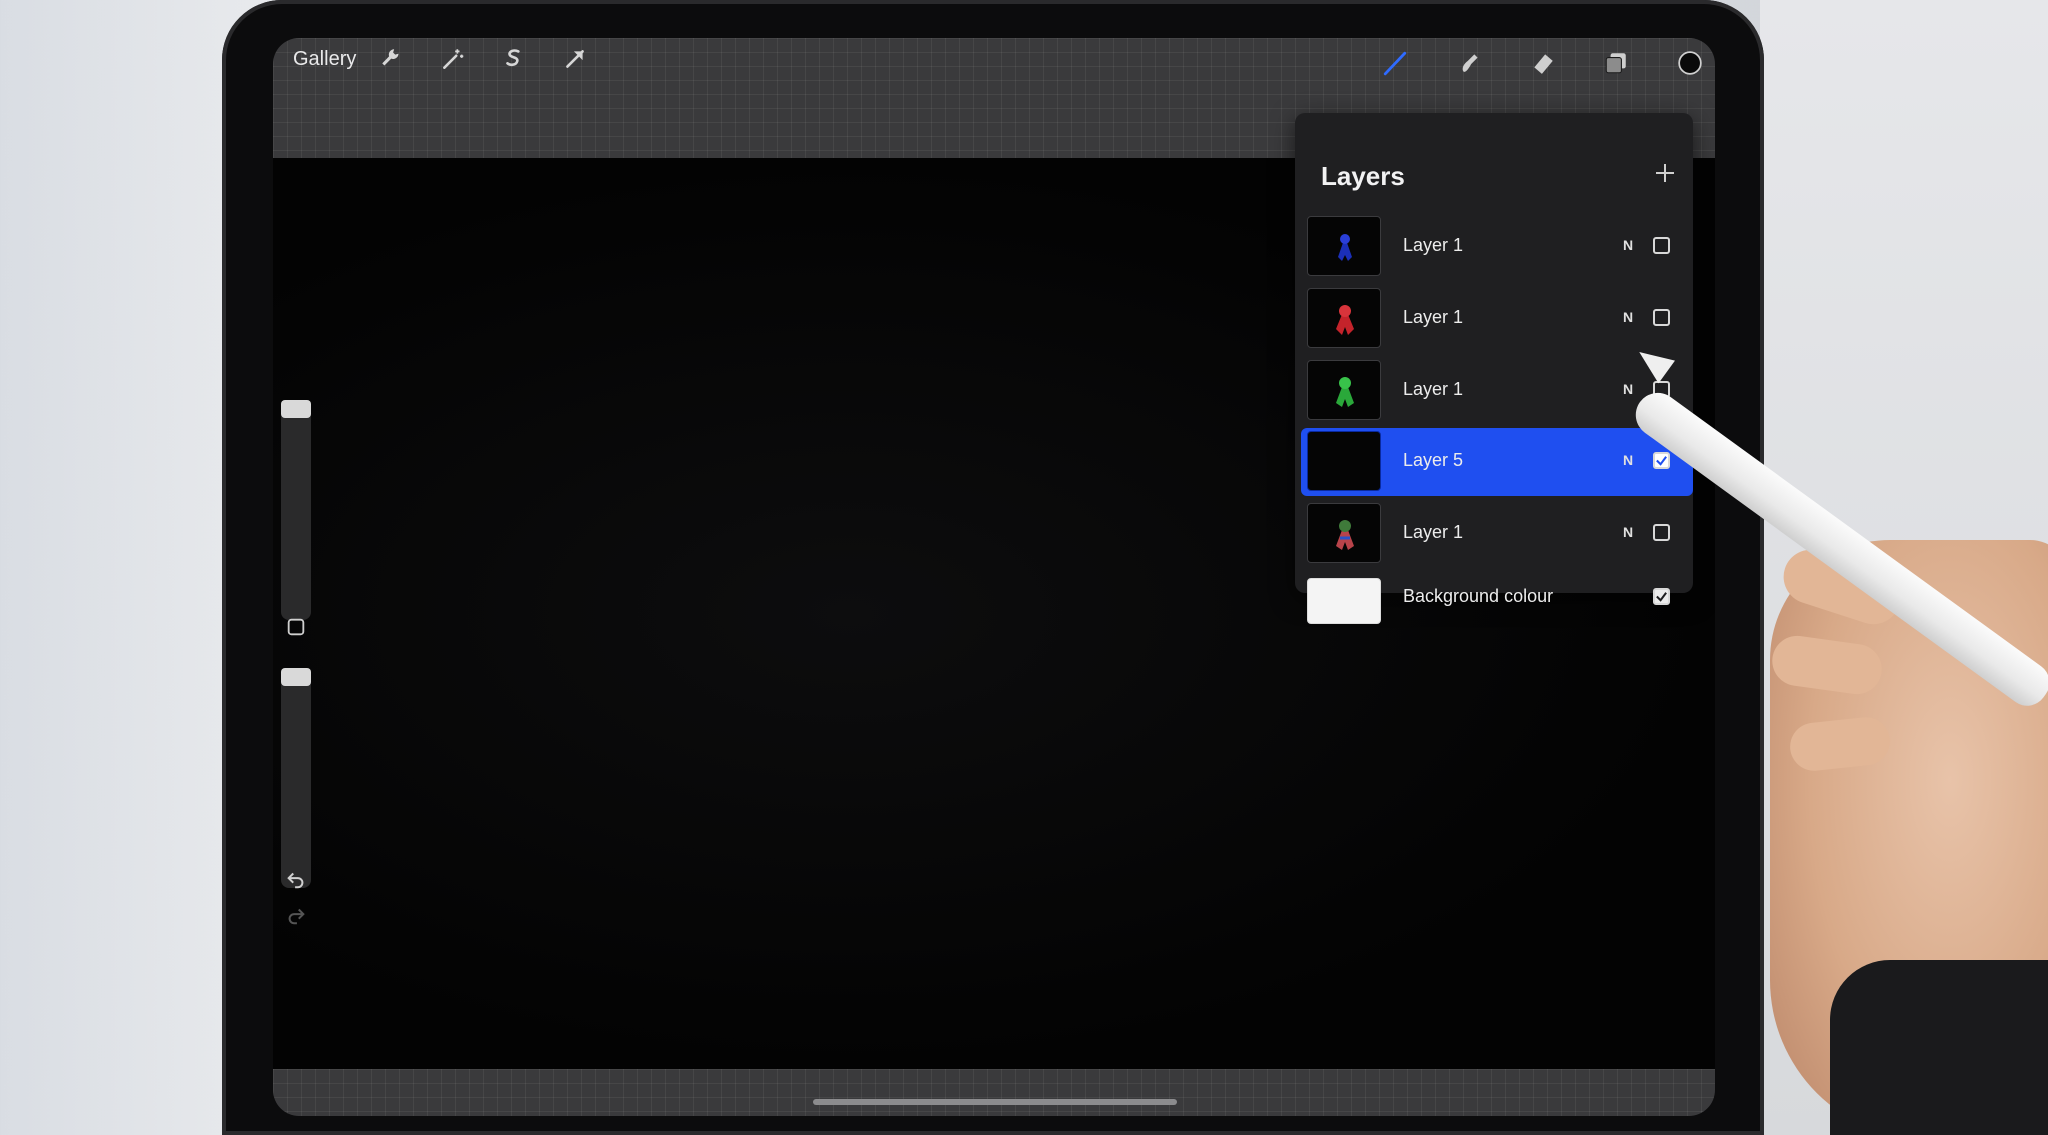 Image resolution: width=2048 pixels, height=1135 pixels. I want to click on top-toolbar: Gallery, so click(994, 60).